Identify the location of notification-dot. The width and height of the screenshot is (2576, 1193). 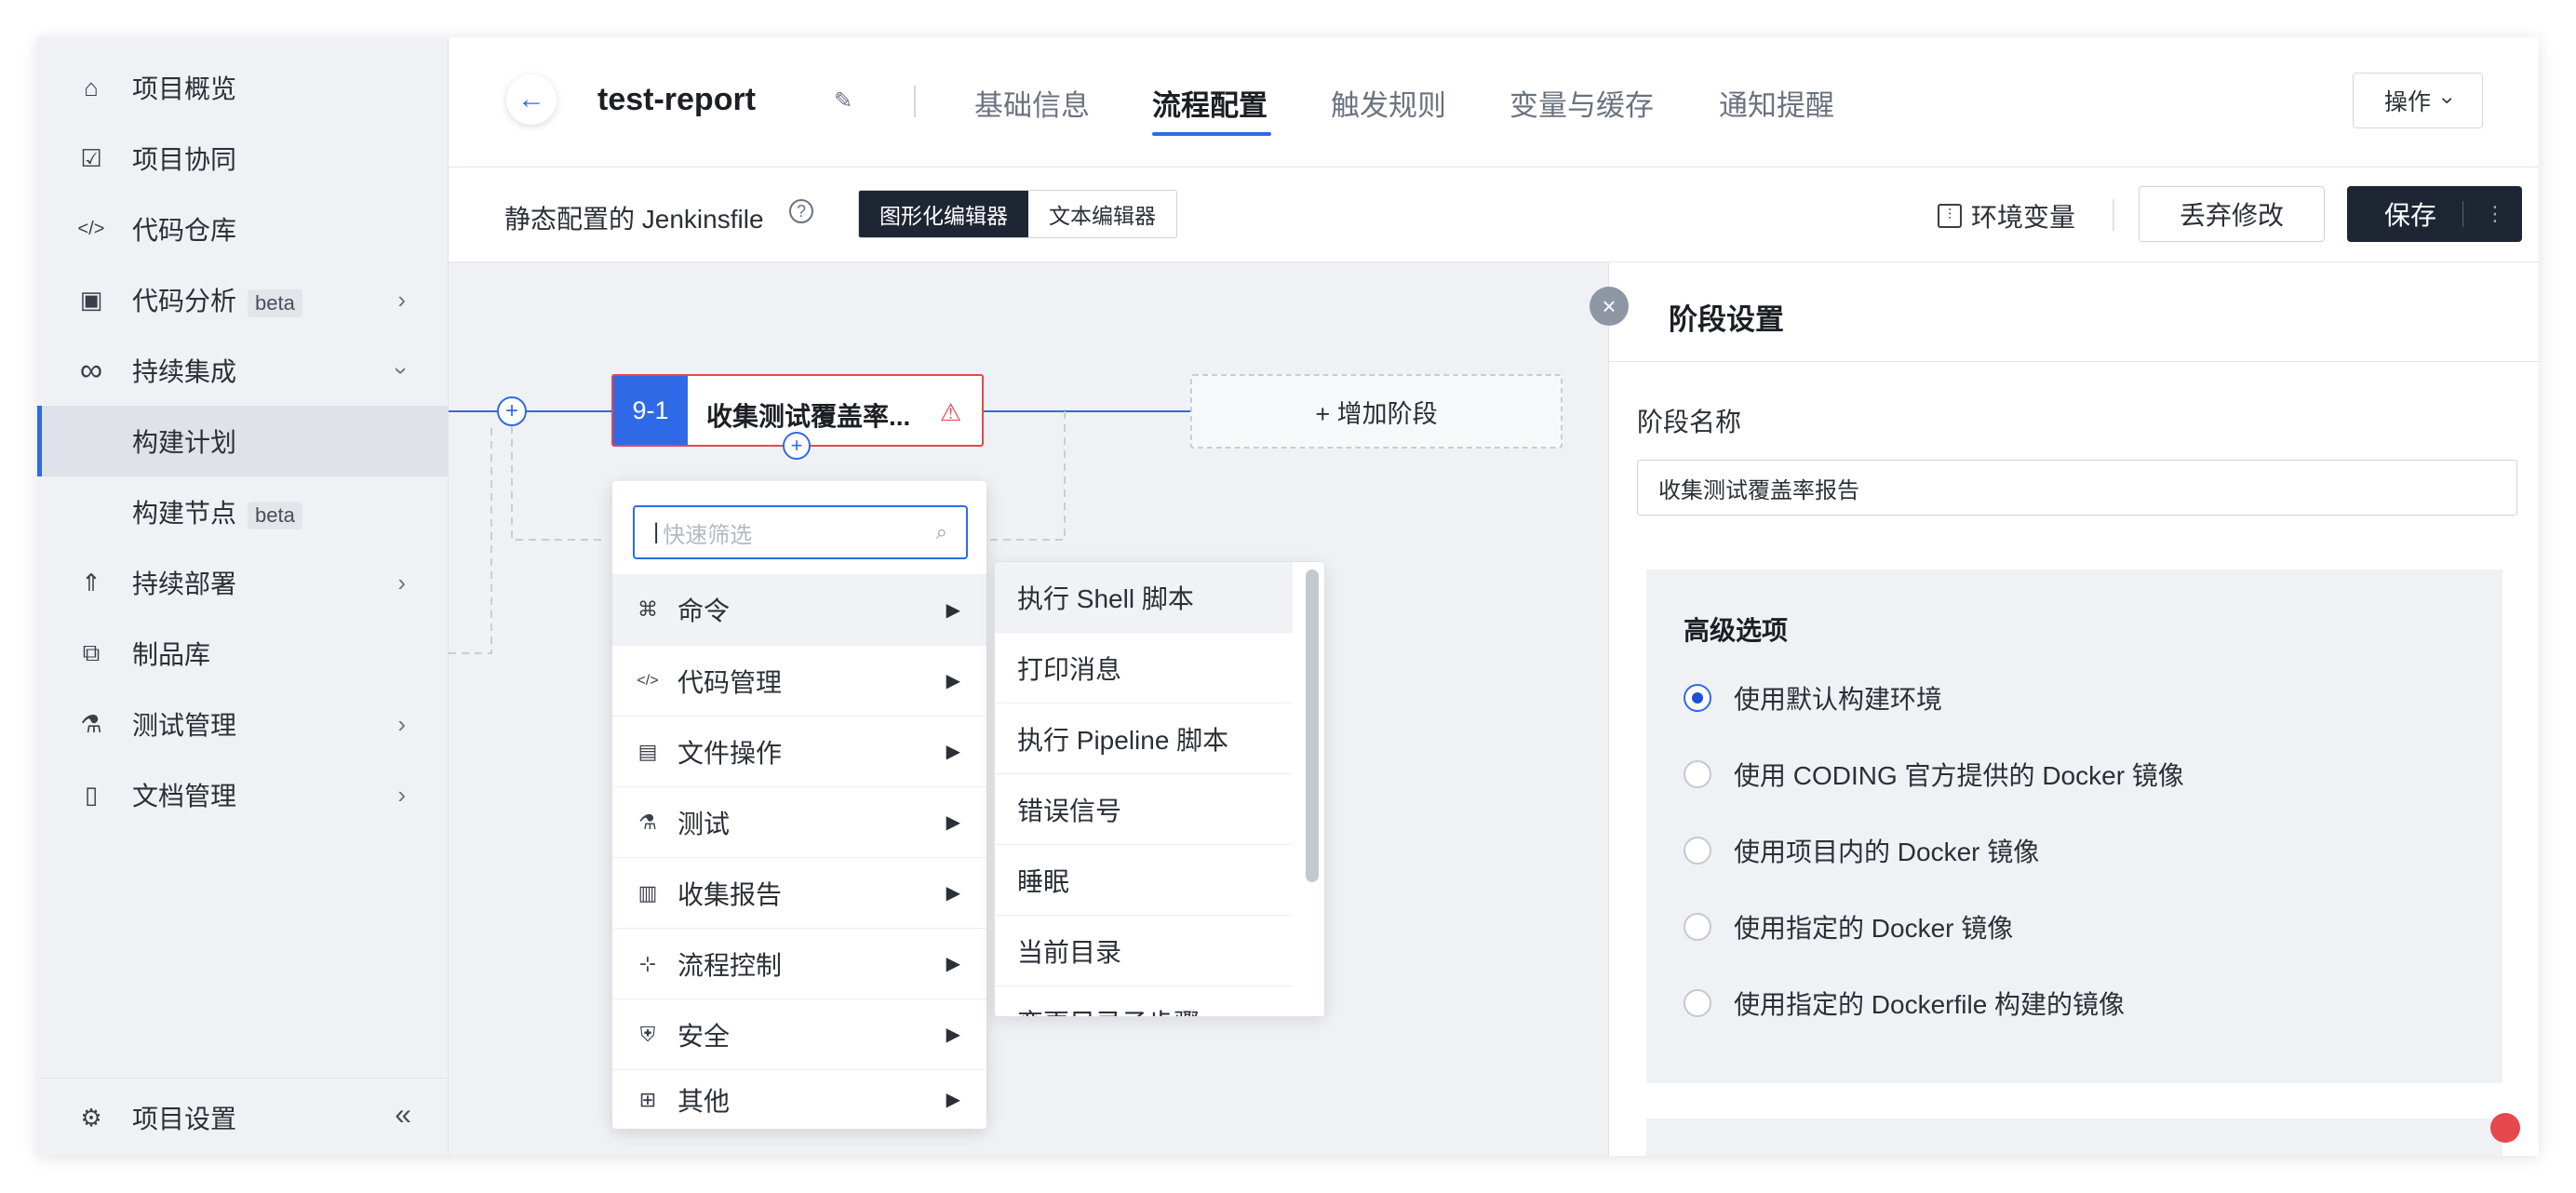
(2505, 1128).